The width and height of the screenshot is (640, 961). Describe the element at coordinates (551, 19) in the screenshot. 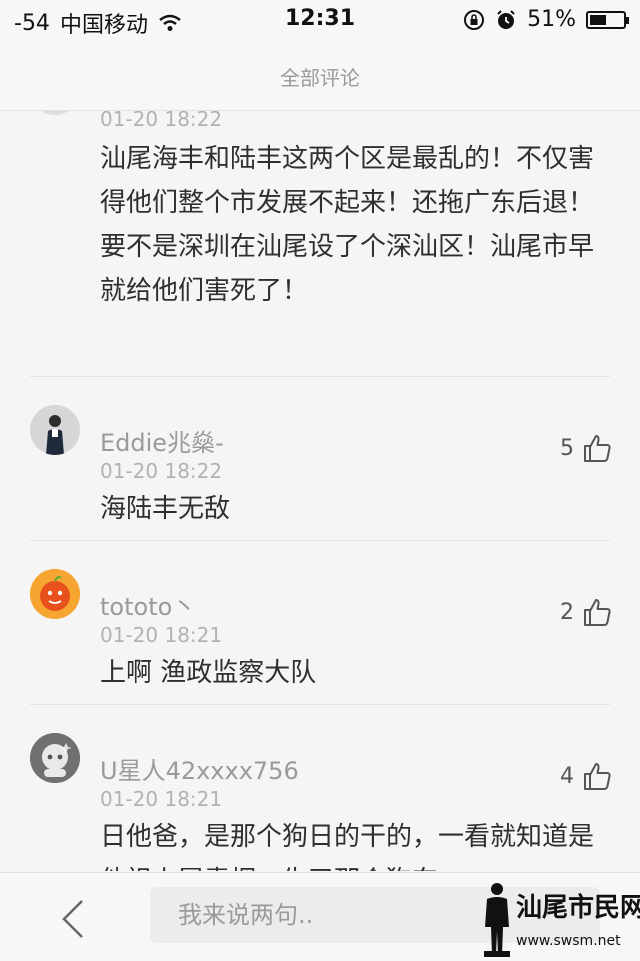

I see `battery-percent: 51%` at that location.